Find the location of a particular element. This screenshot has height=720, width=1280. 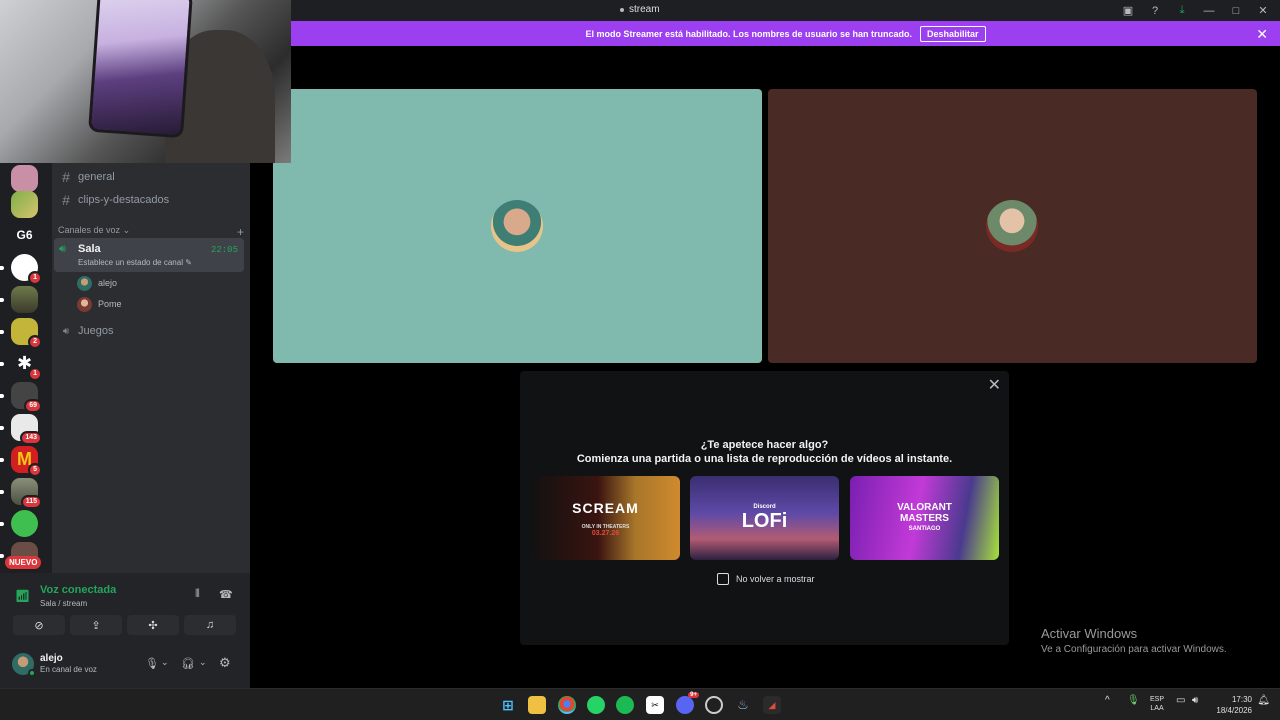

channel-clips: # clips-y-destacados is located at coordinates (114, 200).